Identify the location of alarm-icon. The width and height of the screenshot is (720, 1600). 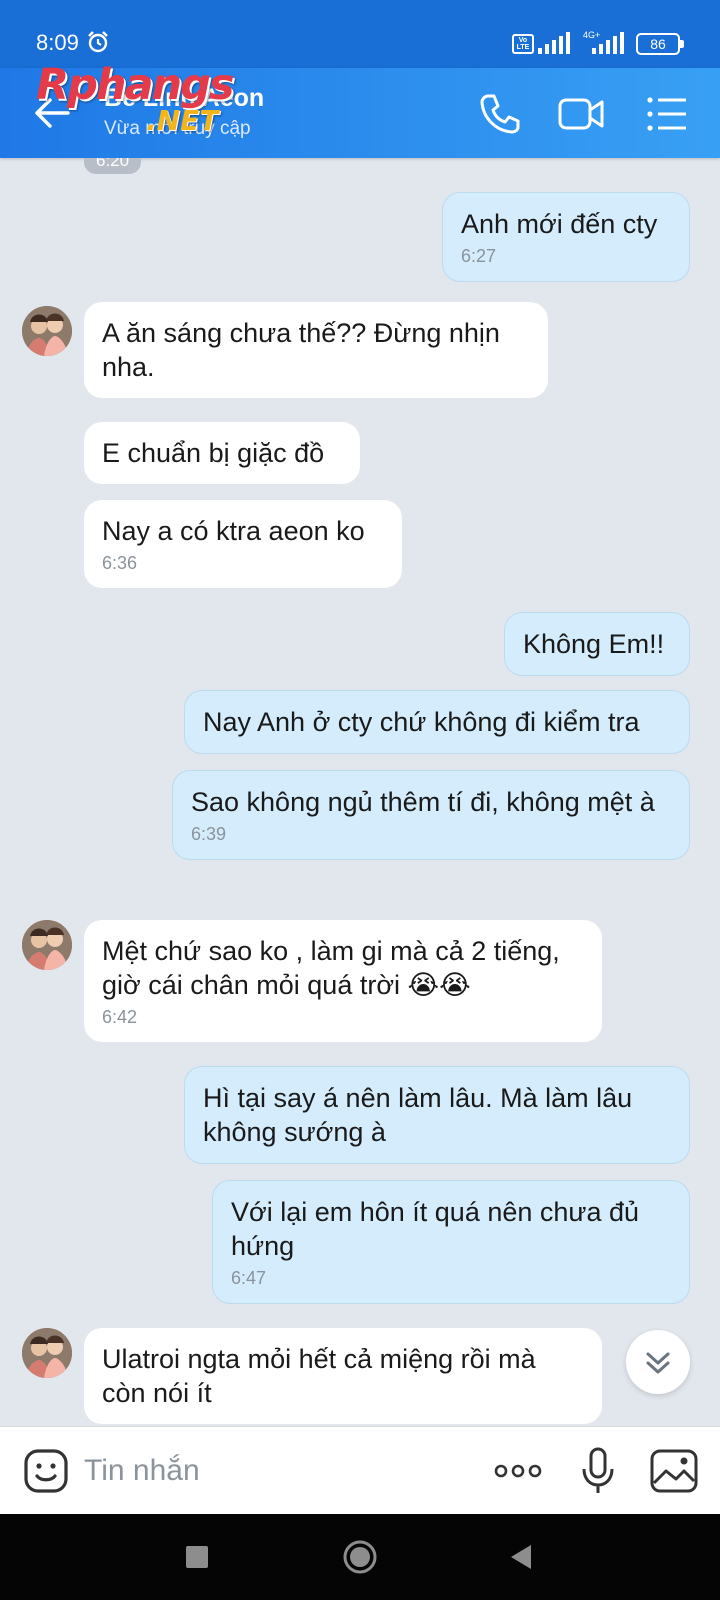
(98, 42).